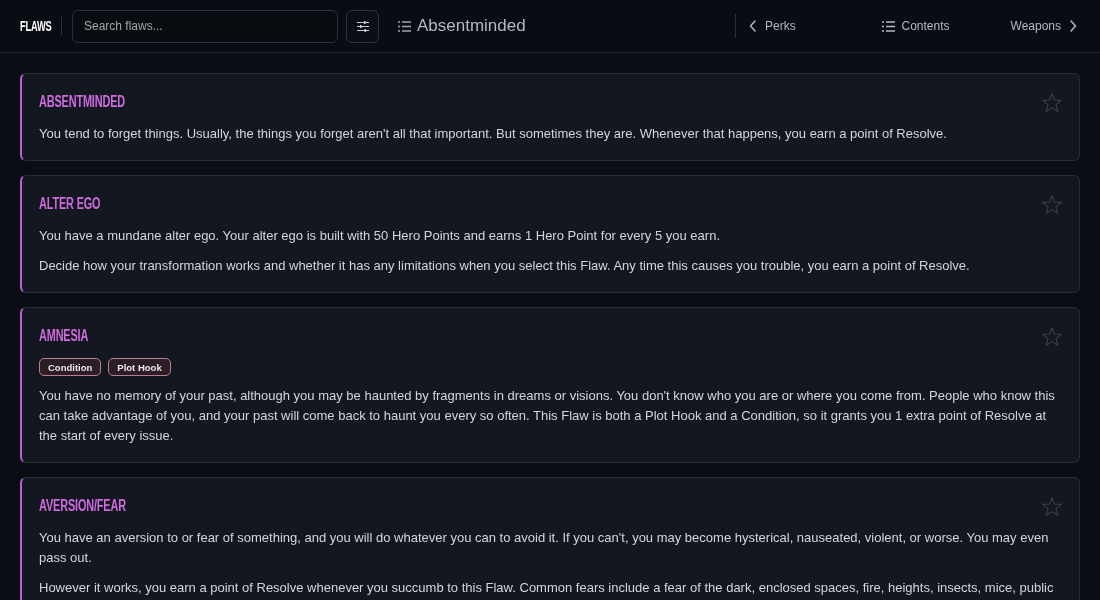  Describe the element at coordinates (1043, 26) in the screenshot. I see `next-link: Weapons` at that location.